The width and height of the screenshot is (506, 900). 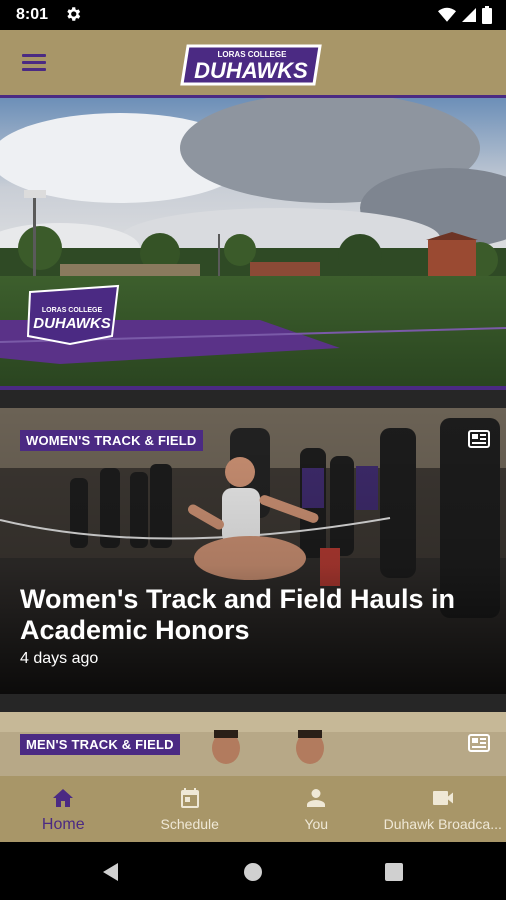 What do you see at coordinates (63, 798) in the screenshot?
I see `home-icon` at bounding box center [63, 798].